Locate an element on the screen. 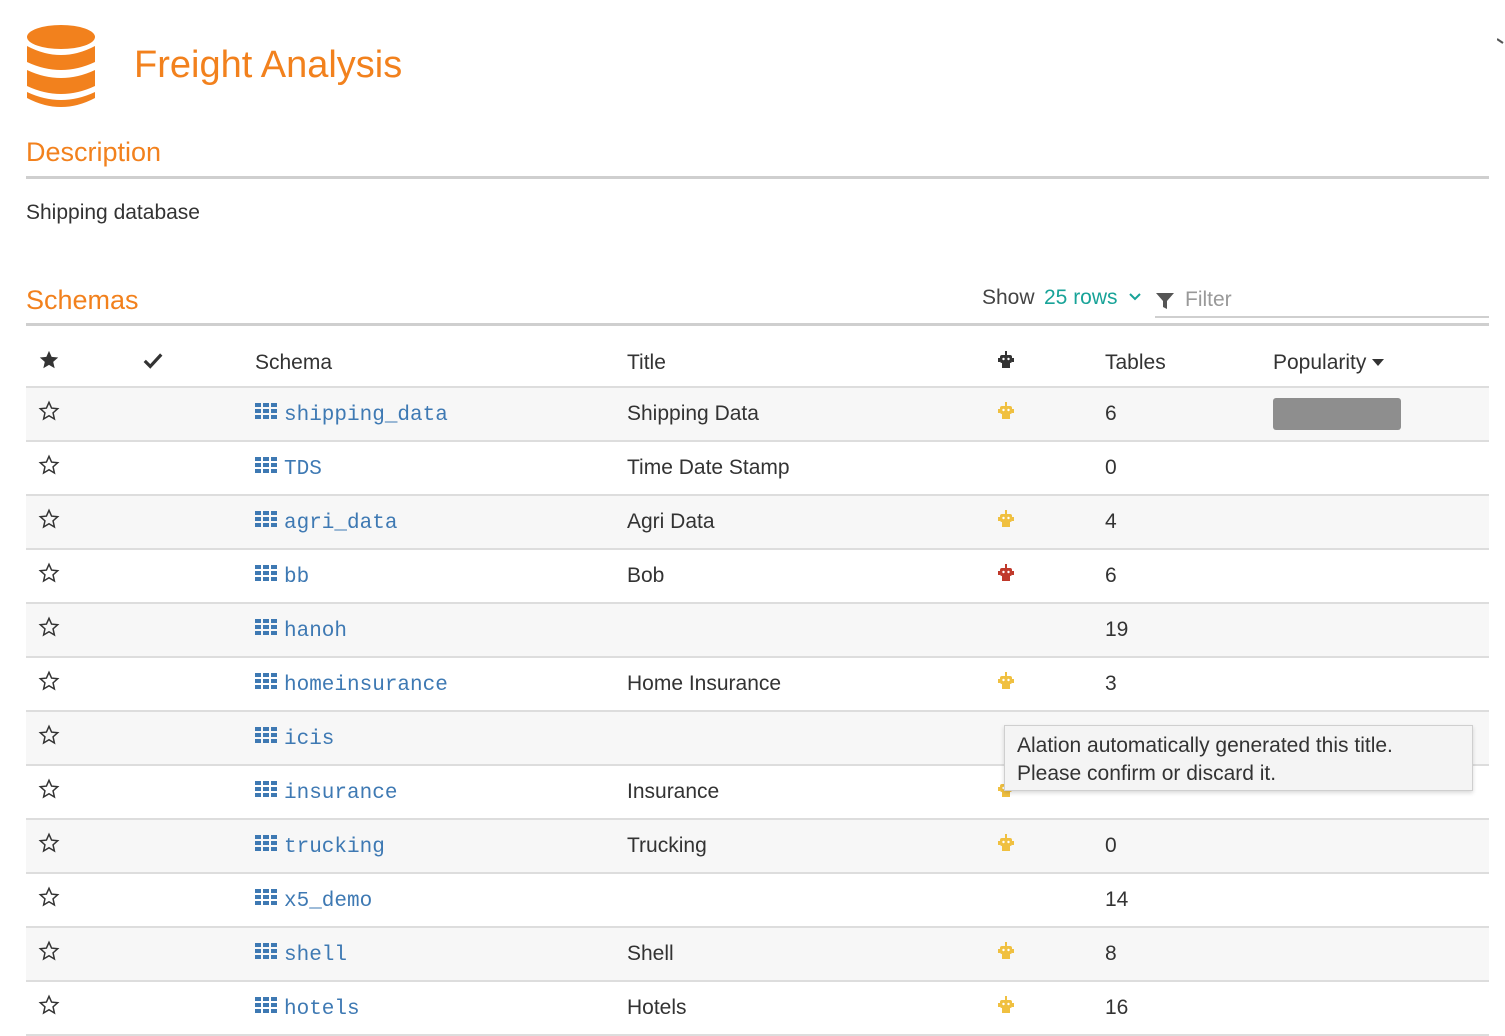 The image size is (1505, 1036). schema-link: shell is located at coordinates (301, 954).